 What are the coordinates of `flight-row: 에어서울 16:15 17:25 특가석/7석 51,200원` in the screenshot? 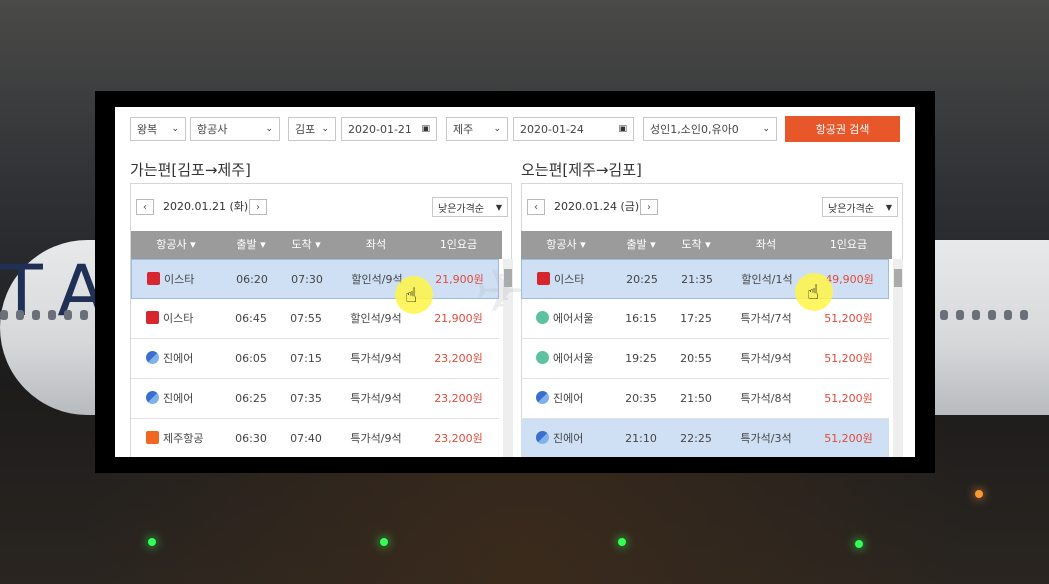 It's located at (705, 319).